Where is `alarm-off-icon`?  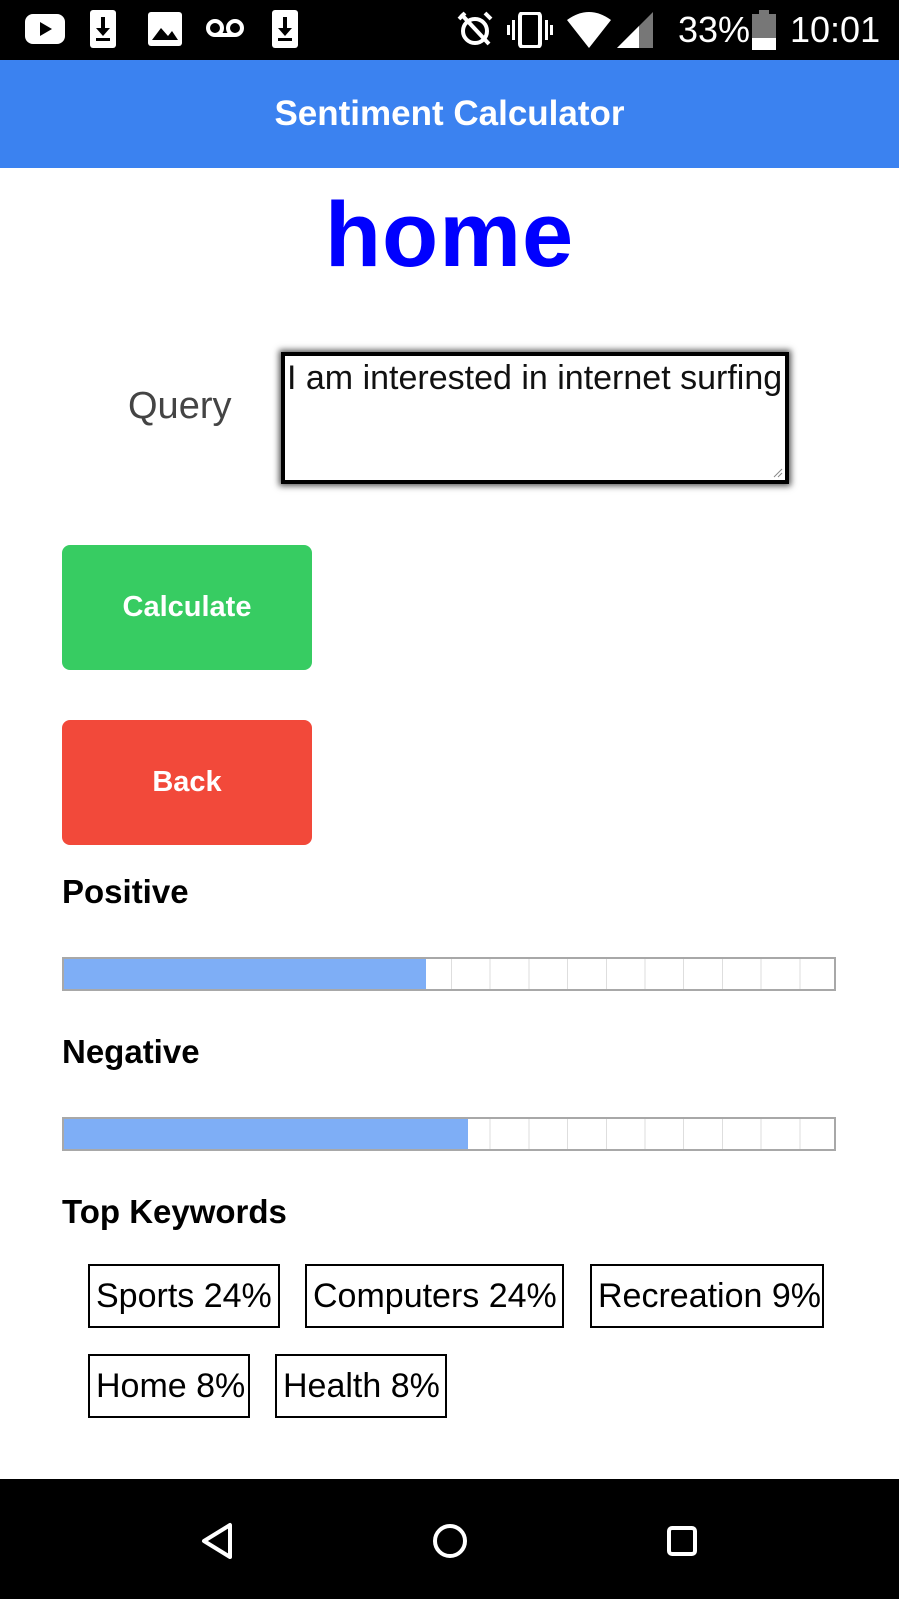 alarm-off-icon is located at coordinates (475, 28).